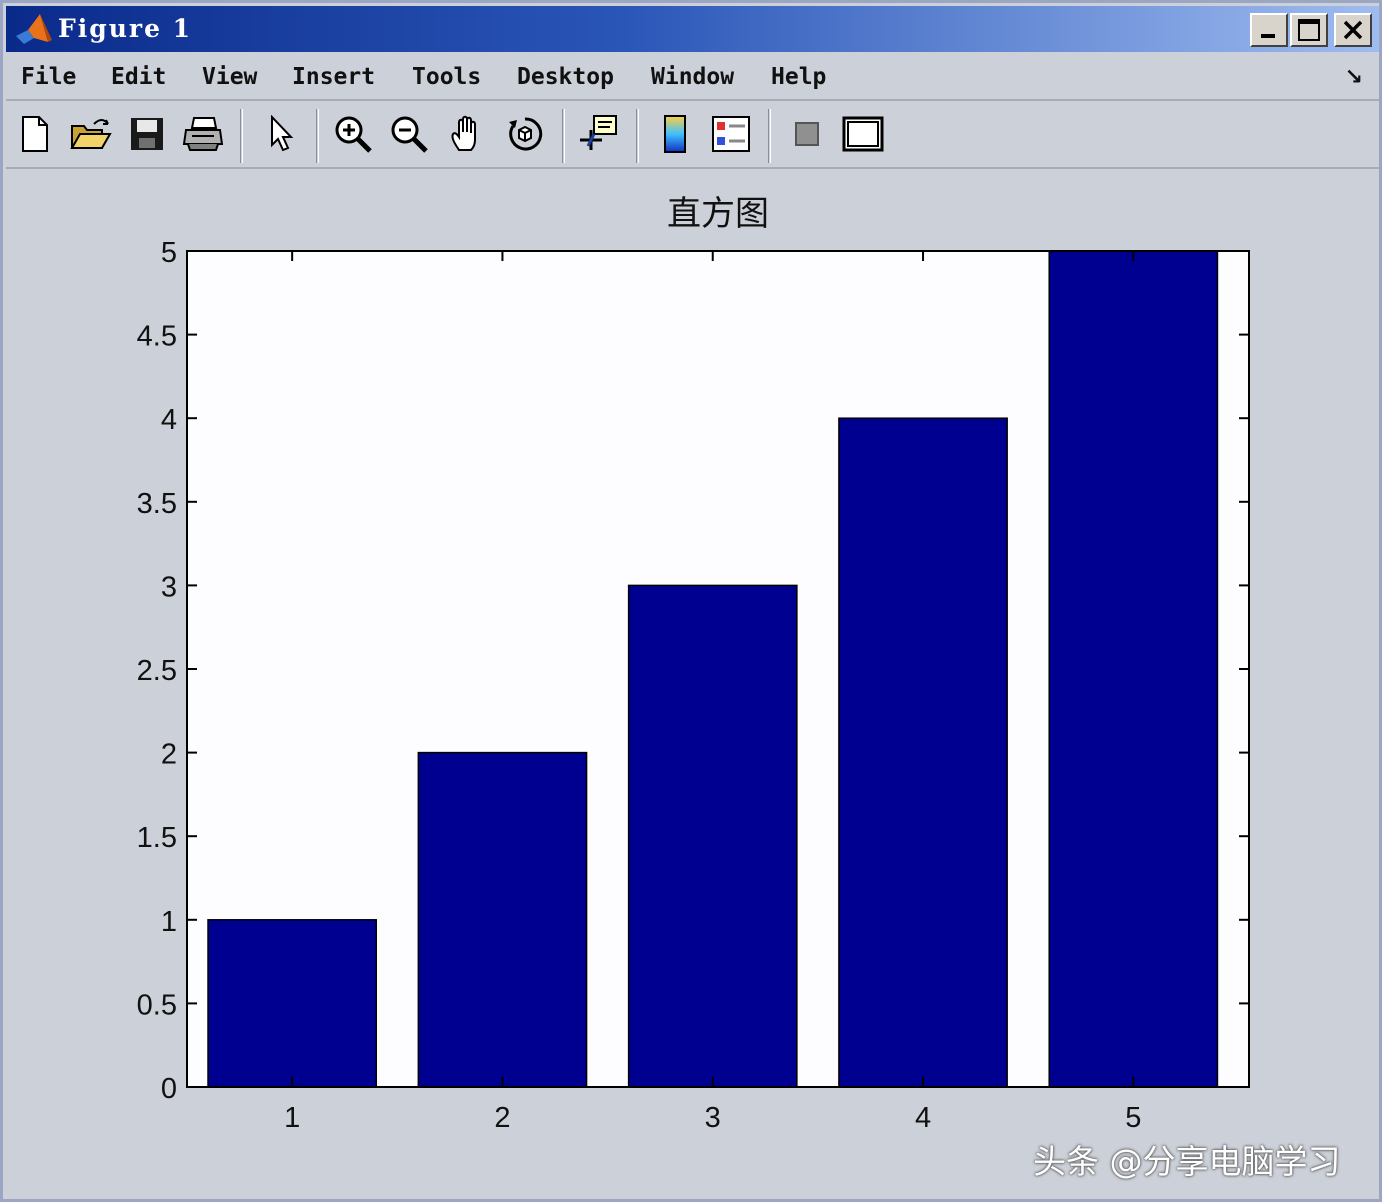 Image resolution: width=1382 pixels, height=1202 pixels. I want to click on pan-hand-icon, so click(463, 133).